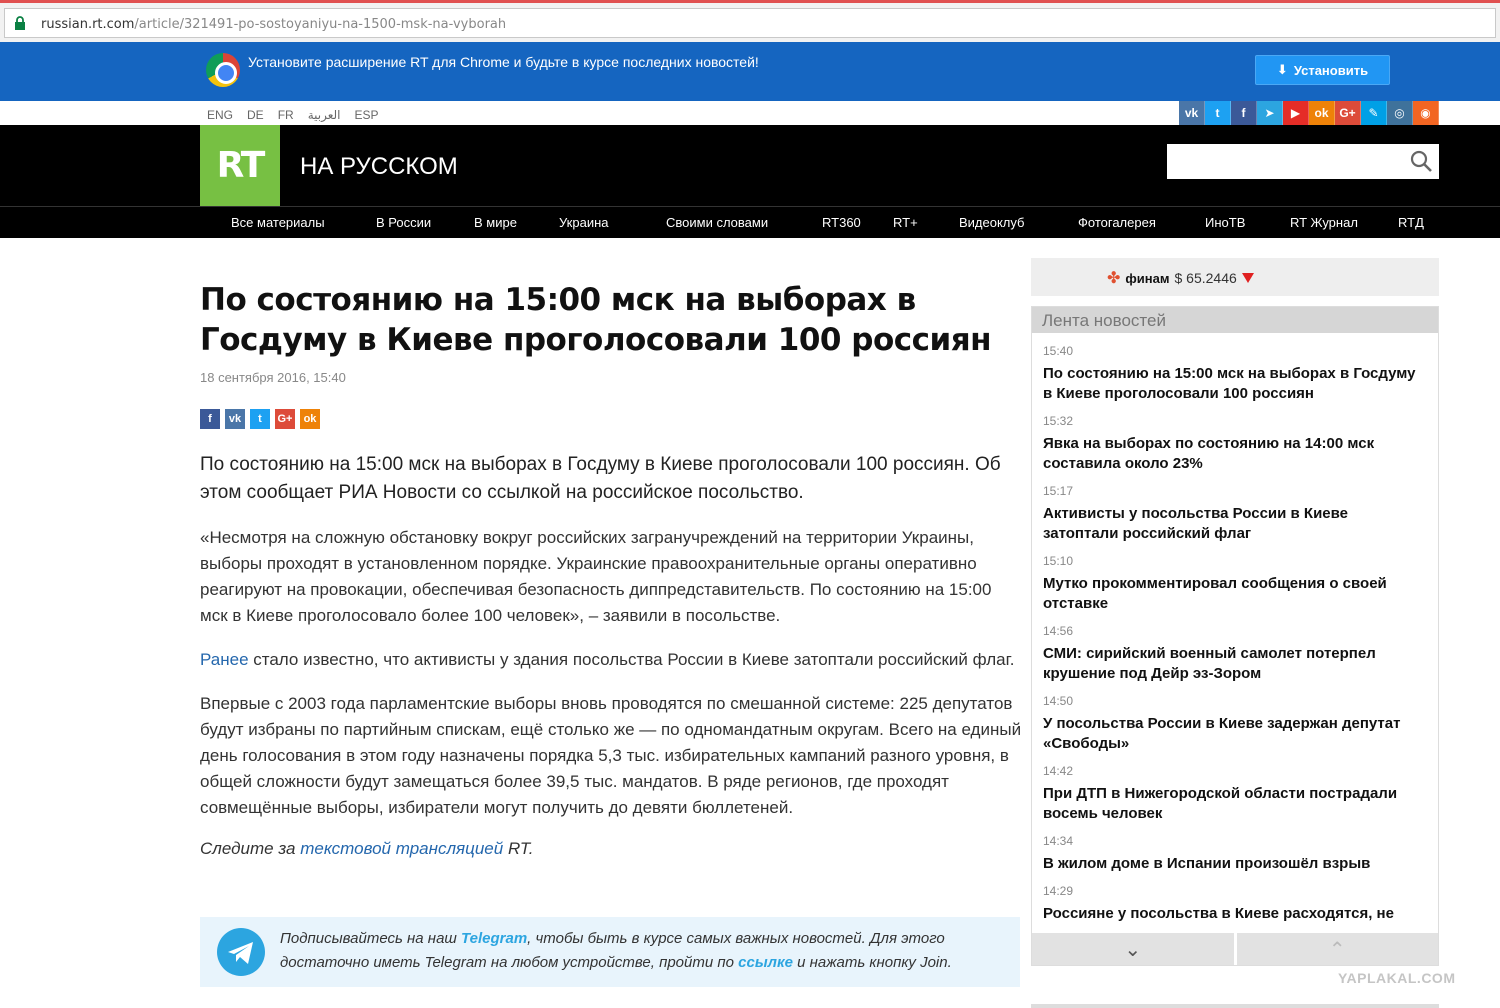 Image resolution: width=1500 pixels, height=1008 pixels. I want to click on telegram-pre: Подписывайтесь на наш, so click(371, 938).